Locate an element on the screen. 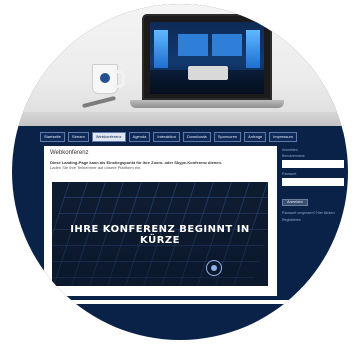 Image resolution: width=352 pixels, height=348 pixels. nav-item-downloads: Downloads is located at coordinates (197, 137).